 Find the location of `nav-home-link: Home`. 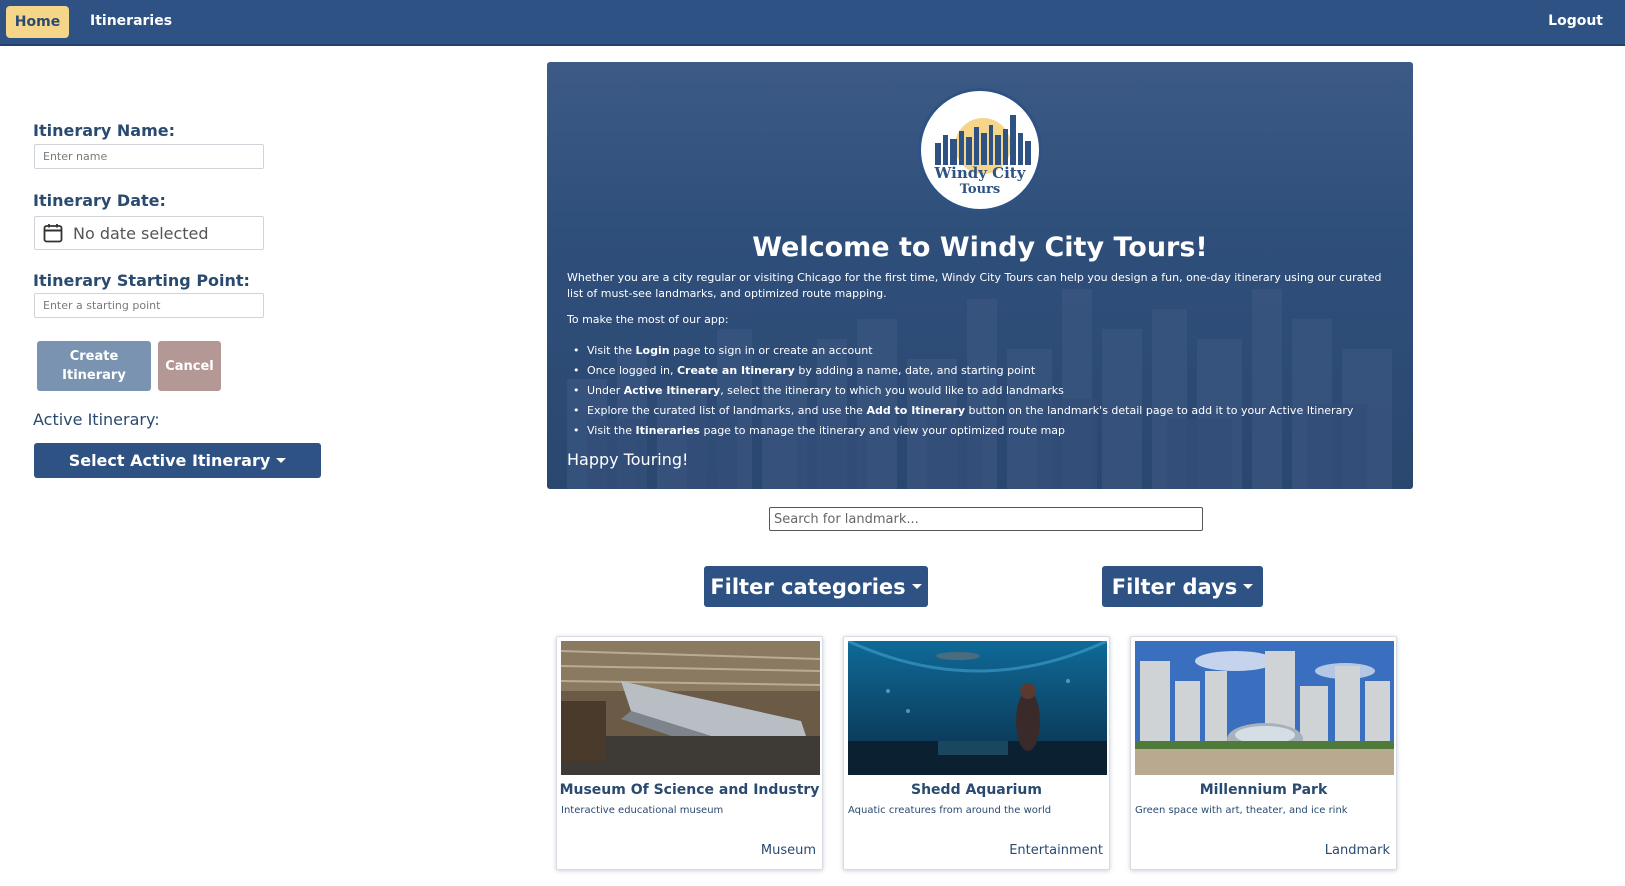

nav-home-link: Home is located at coordinates (37, 22).